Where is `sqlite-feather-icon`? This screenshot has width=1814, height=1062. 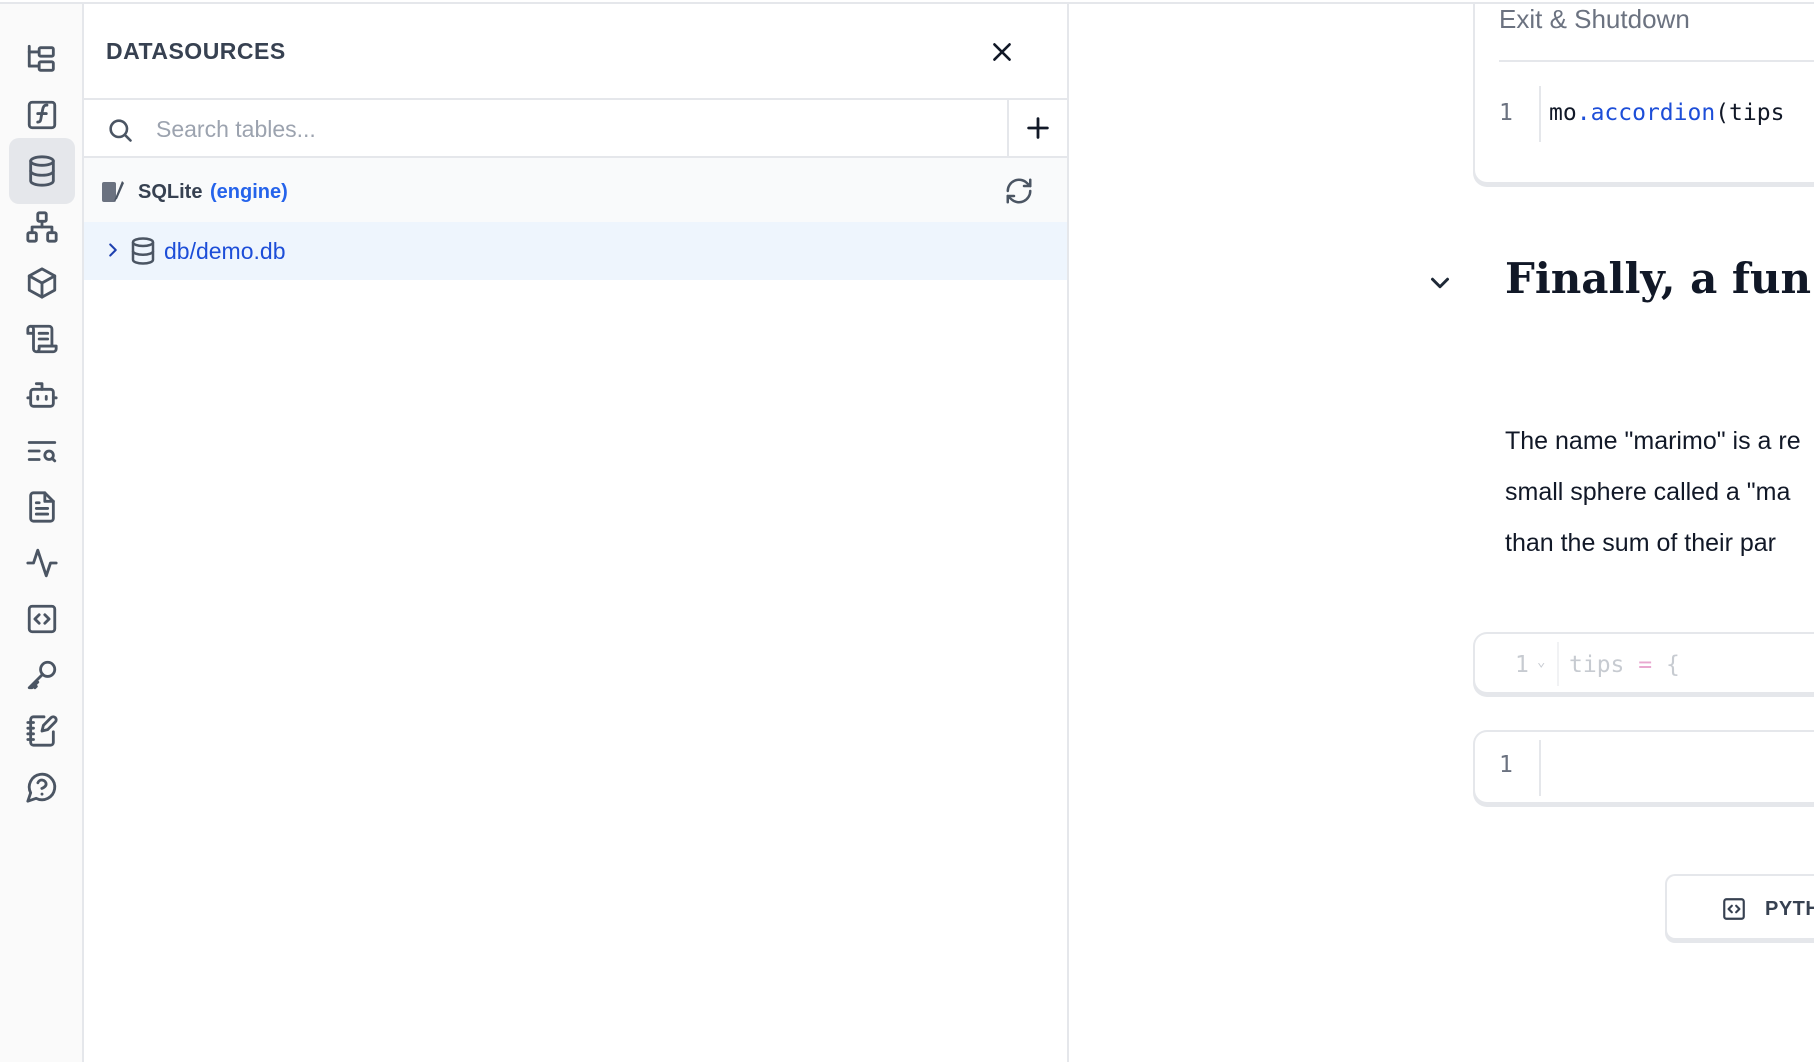
sqlite-feather-icon is located at coordinates (113, 192).